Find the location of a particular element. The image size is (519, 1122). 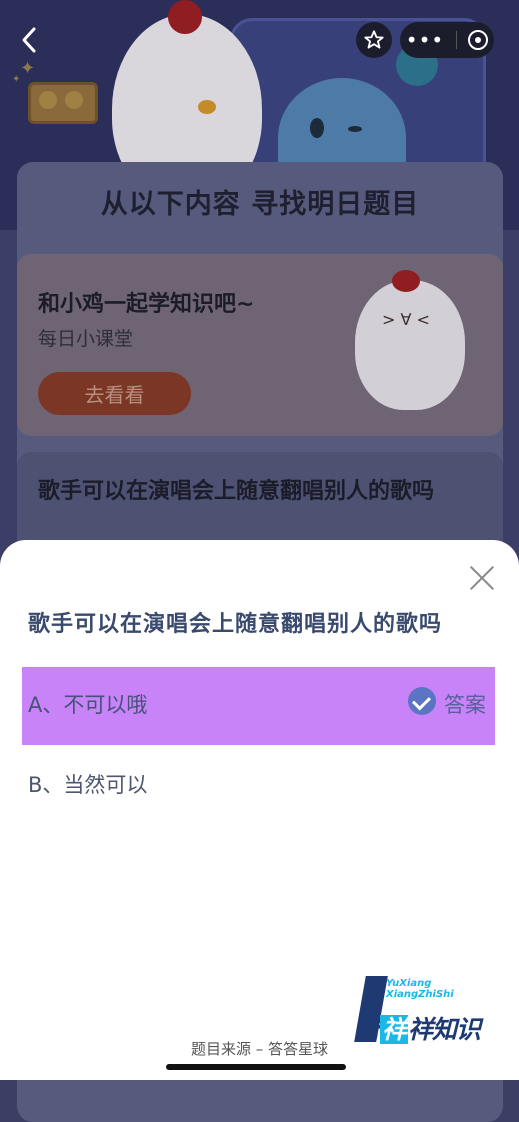

watermark-line1: YuXiang is located at coordinates (409, 983).